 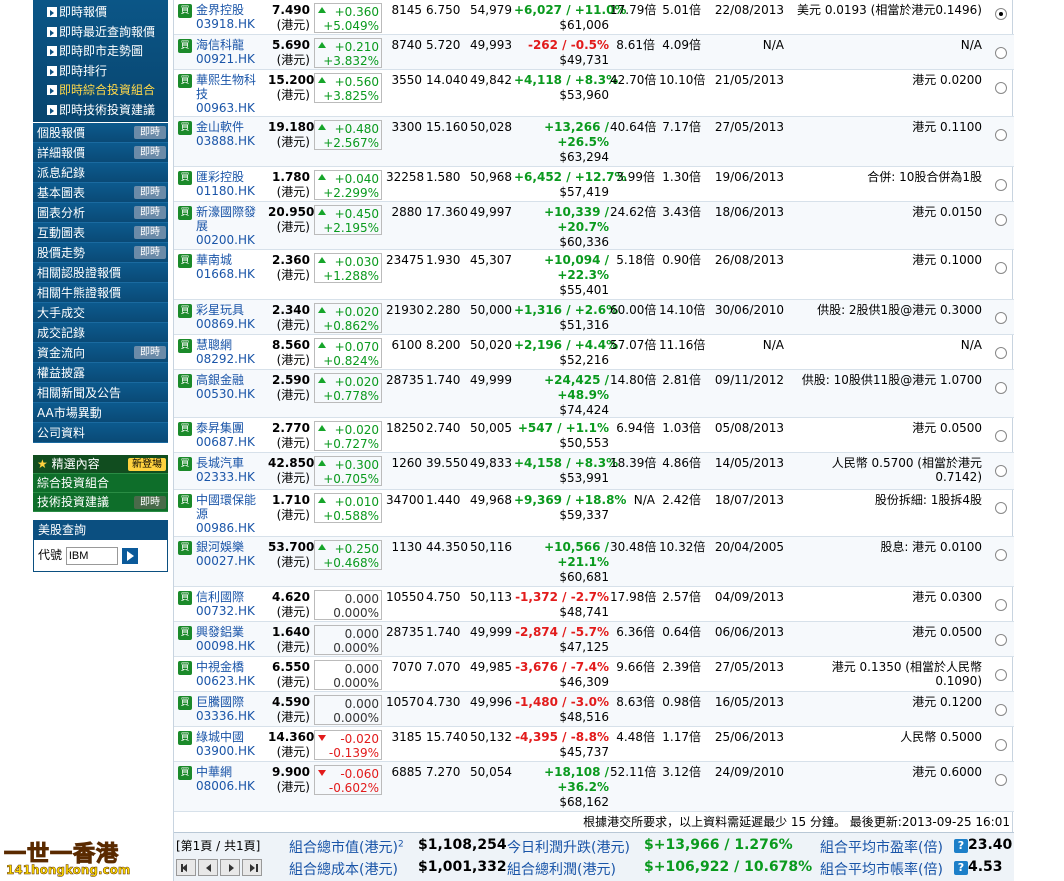 I want to click on sidebar-menu-item: 個股報價 即時, so click(x=100, y=133).